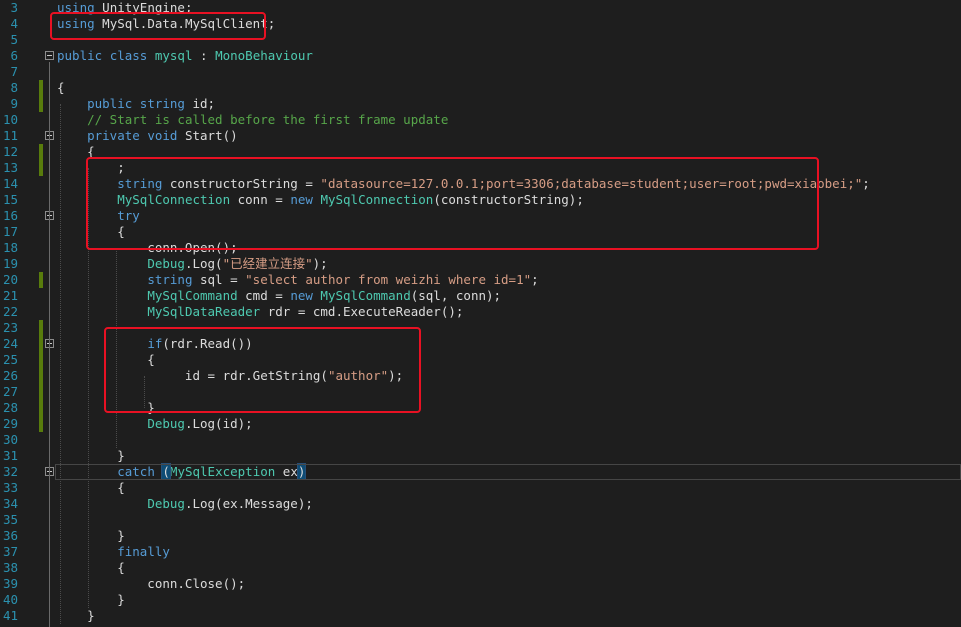 Image resolution: width=961 pixels, height=627 pixels. I want to click on type-token: MySqlDataReader, so click(204, 311).